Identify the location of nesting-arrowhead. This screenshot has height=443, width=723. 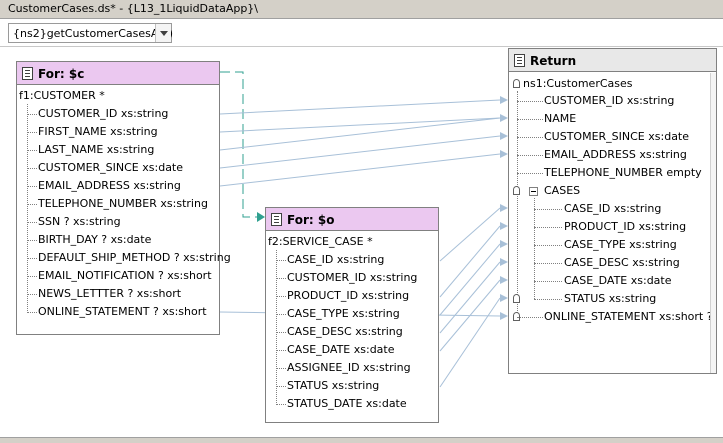
(261, 217).